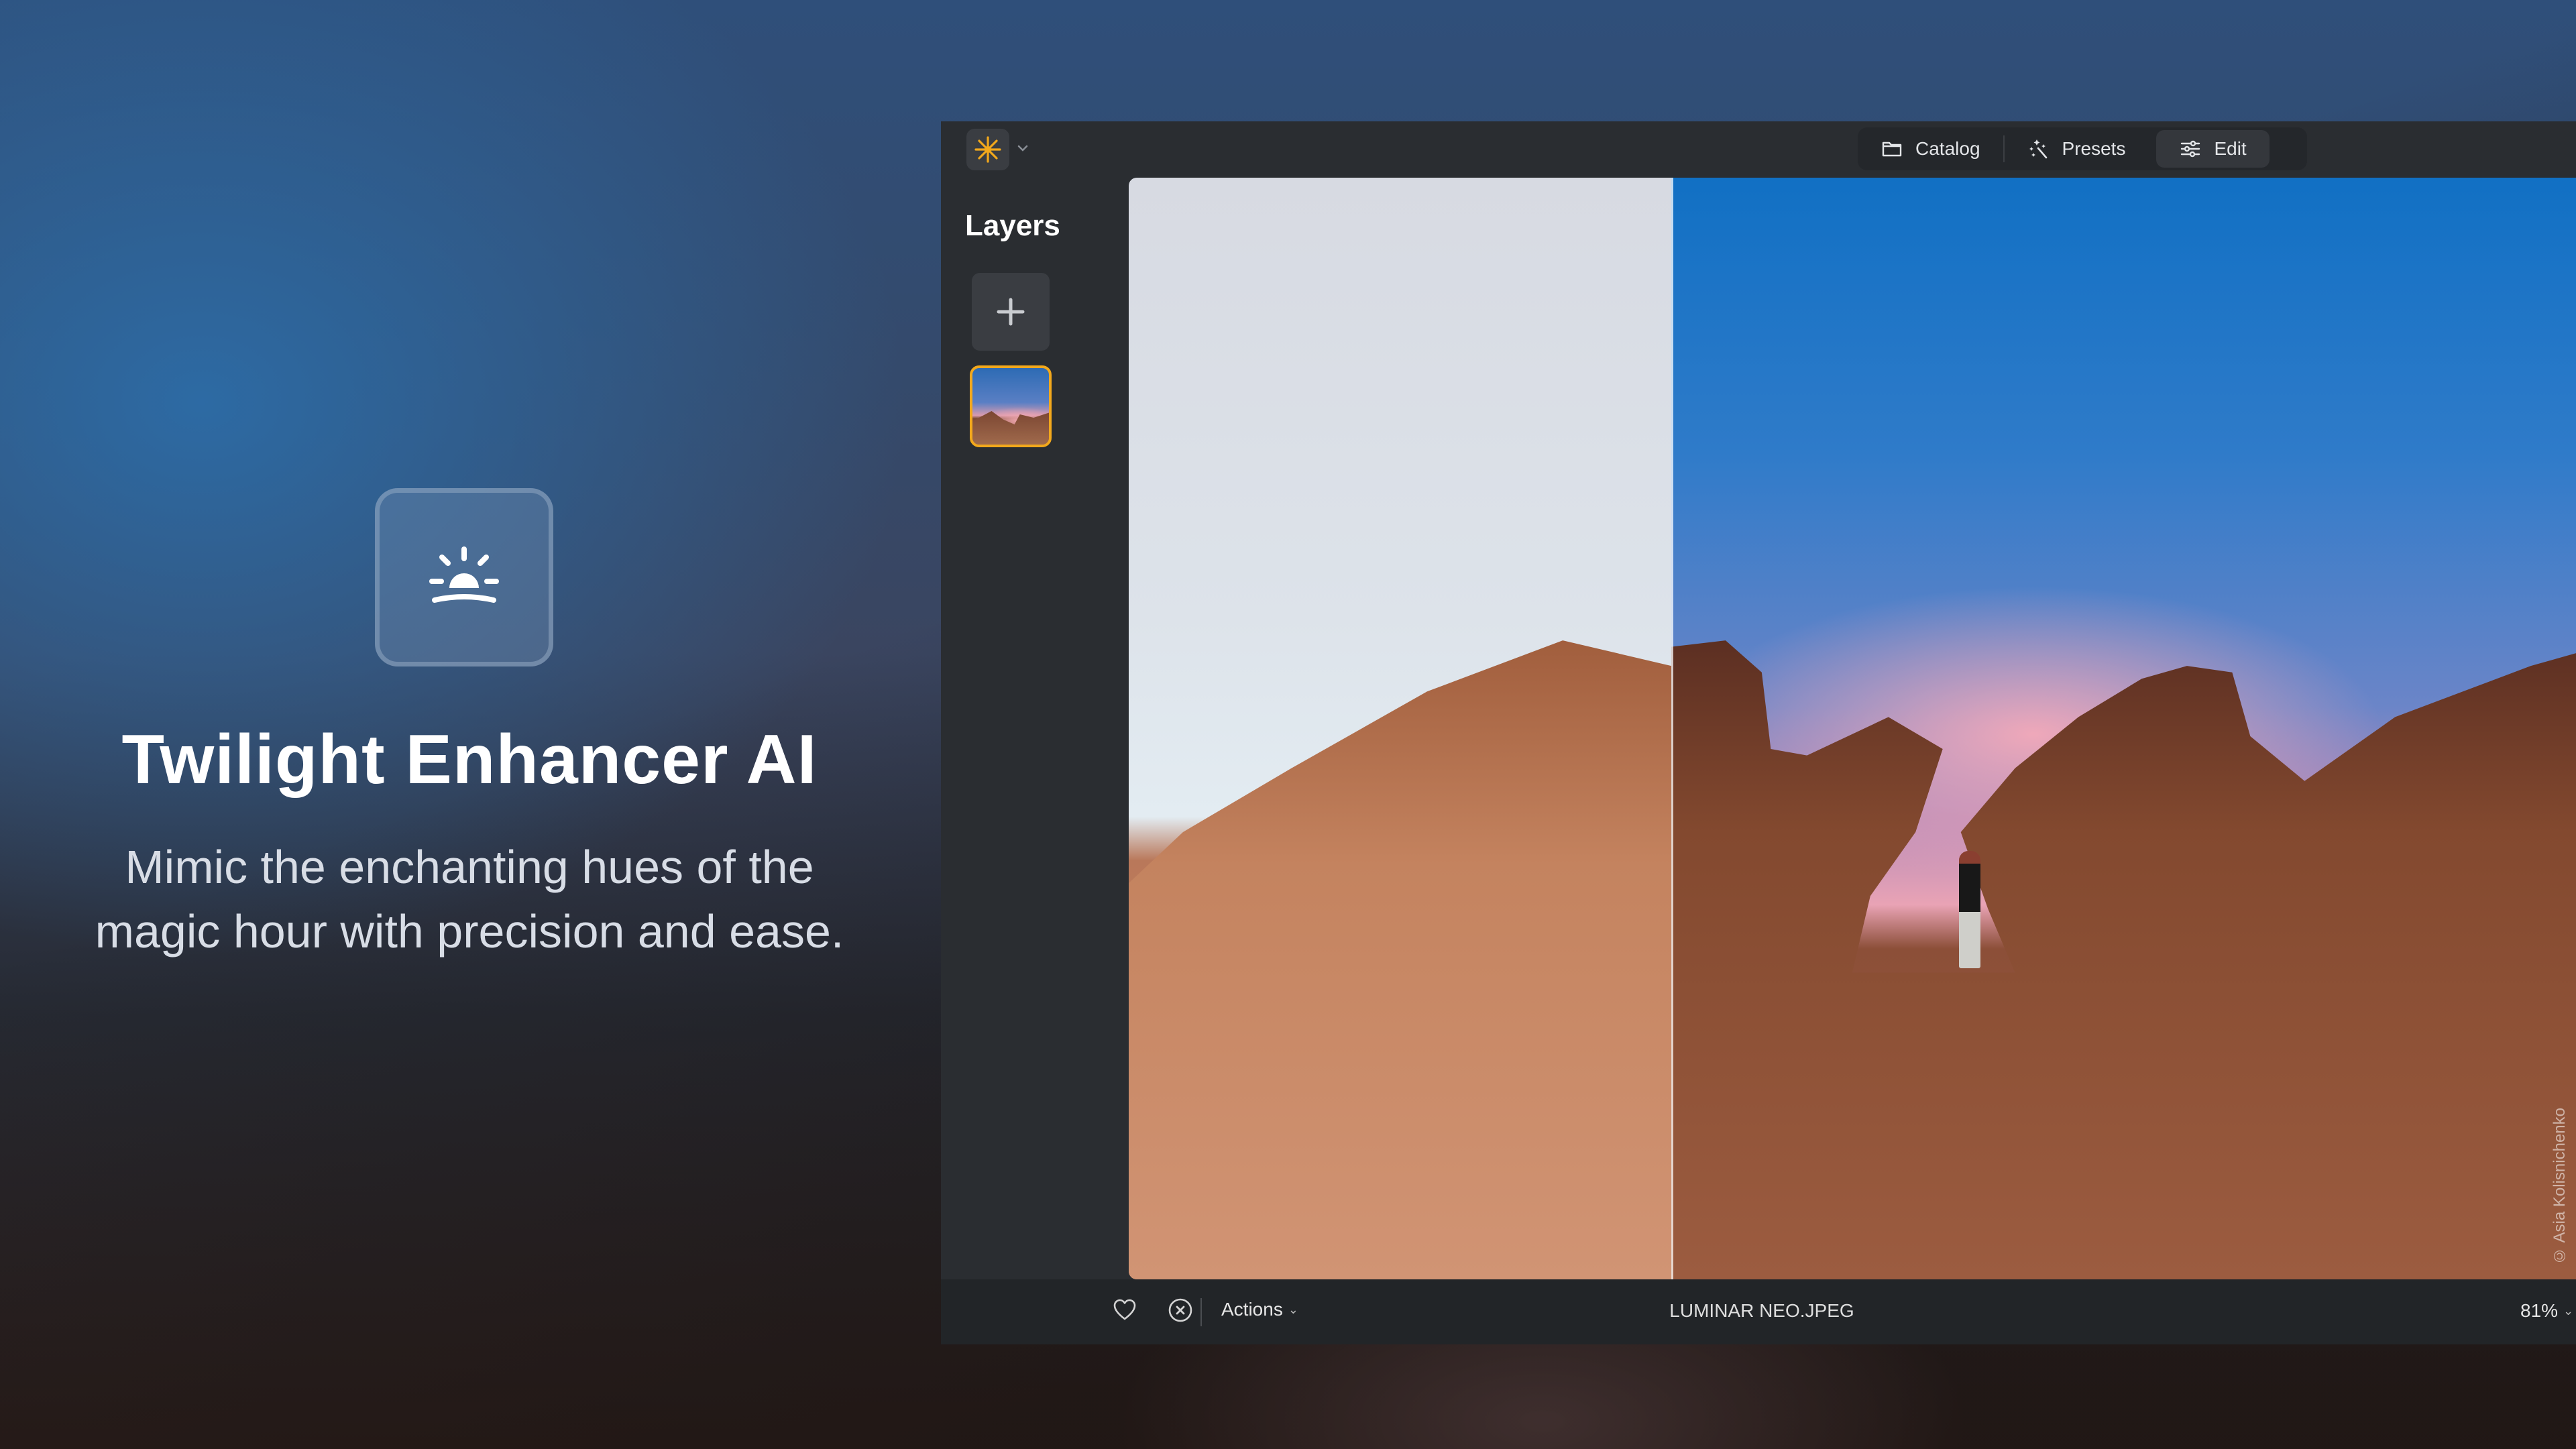  I want to click on rock-formation-before, so click(1400, 960).